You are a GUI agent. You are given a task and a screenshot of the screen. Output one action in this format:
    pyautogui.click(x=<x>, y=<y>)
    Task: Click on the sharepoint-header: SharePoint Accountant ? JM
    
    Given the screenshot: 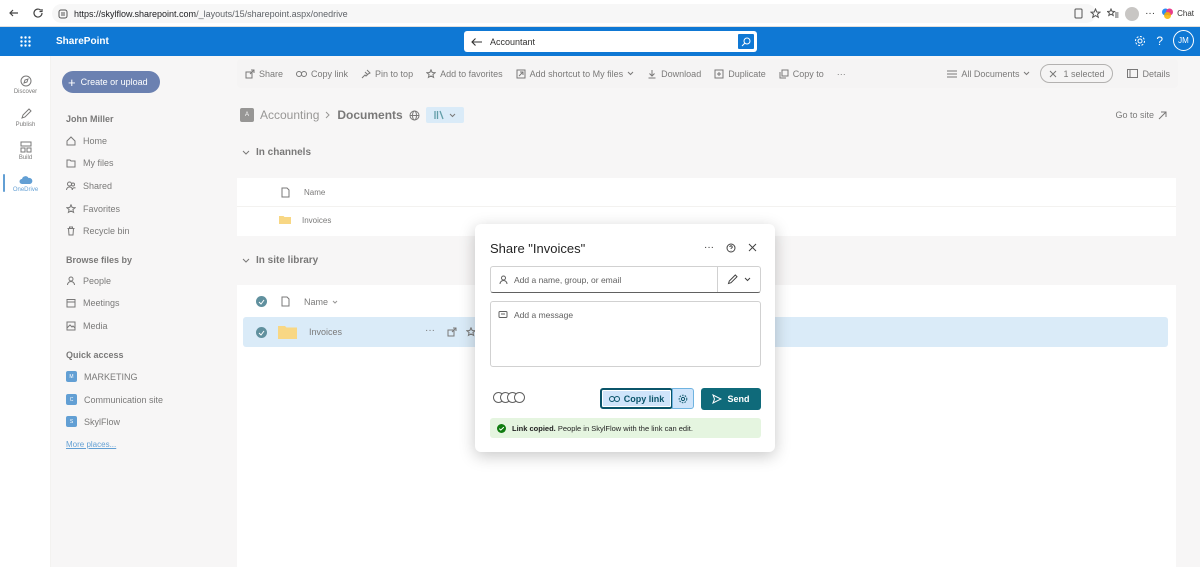 What is the action you would take?
    pyautogui.click(x=600, y=41)
    